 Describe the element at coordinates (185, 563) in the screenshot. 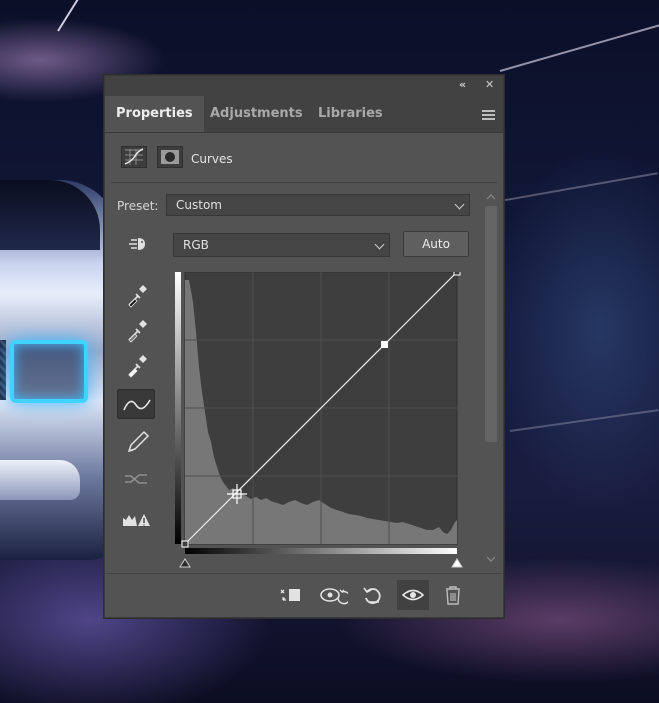

I see `black-input-slider` at that location.